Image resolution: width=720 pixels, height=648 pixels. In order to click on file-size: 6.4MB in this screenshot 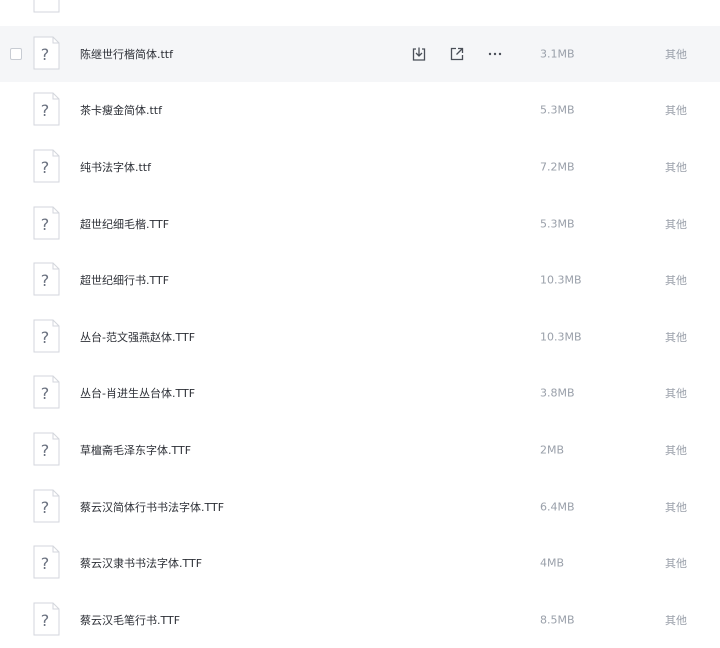, I will do `click(557, 507)`.